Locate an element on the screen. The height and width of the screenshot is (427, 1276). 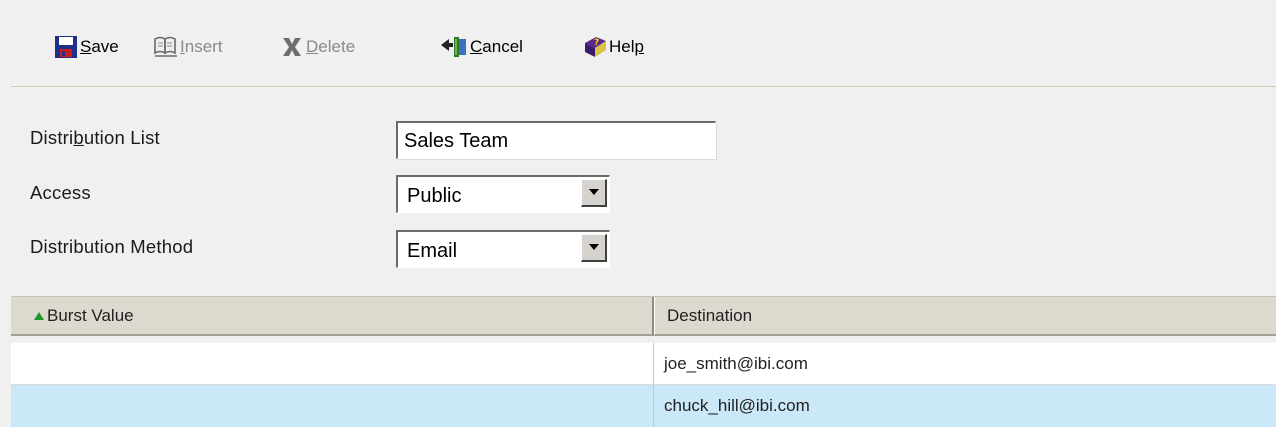
table-row: joe_smith@ibi.com is located at coordinates (643, 364).